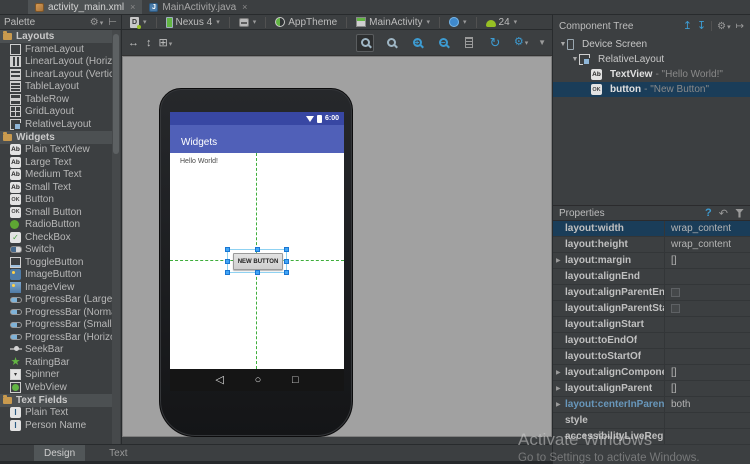 The height and width of the screenshot is (464, 750). What do you see at coordinates (227, 272) in the screenshot?
I see `resize-handle-sw` at bounding box center [227, 272].